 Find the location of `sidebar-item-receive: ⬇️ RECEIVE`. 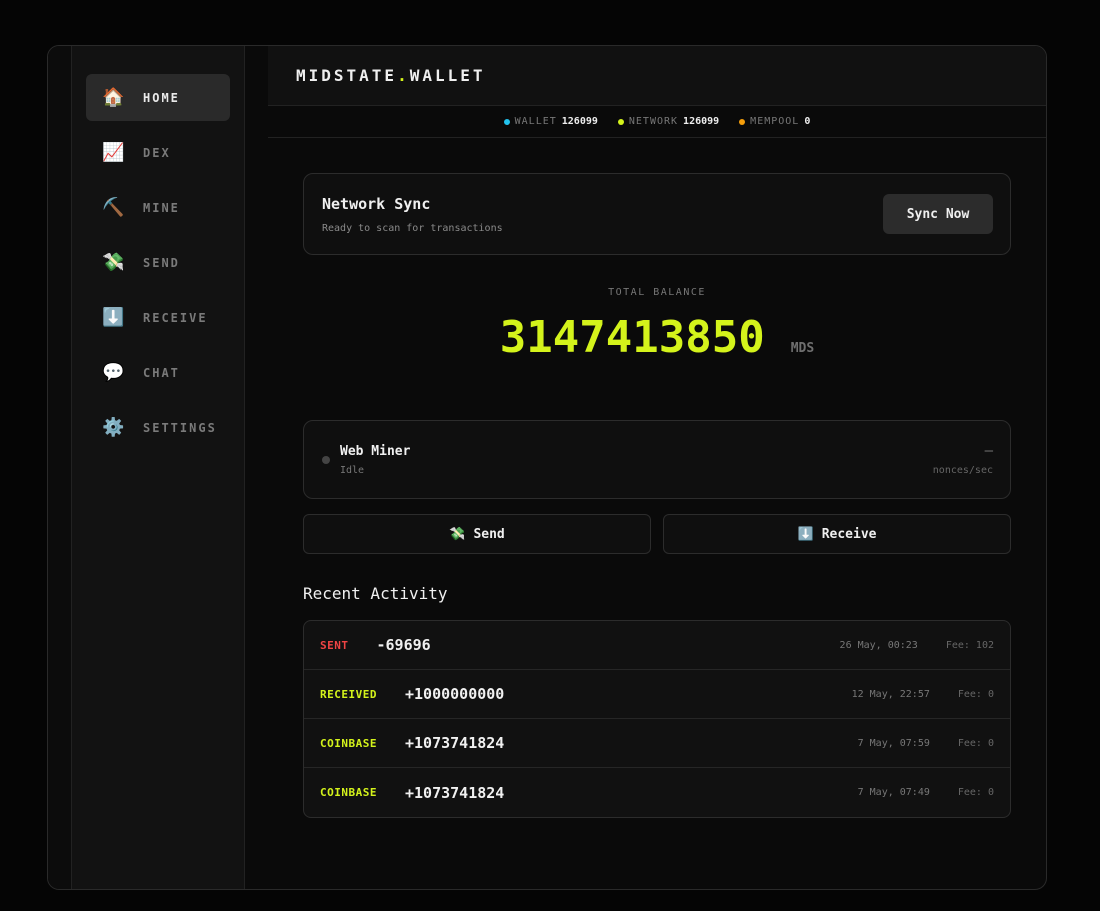

sidebar-item-receive: ⬇️ RECEIVE is located at coordinates (158, 317).